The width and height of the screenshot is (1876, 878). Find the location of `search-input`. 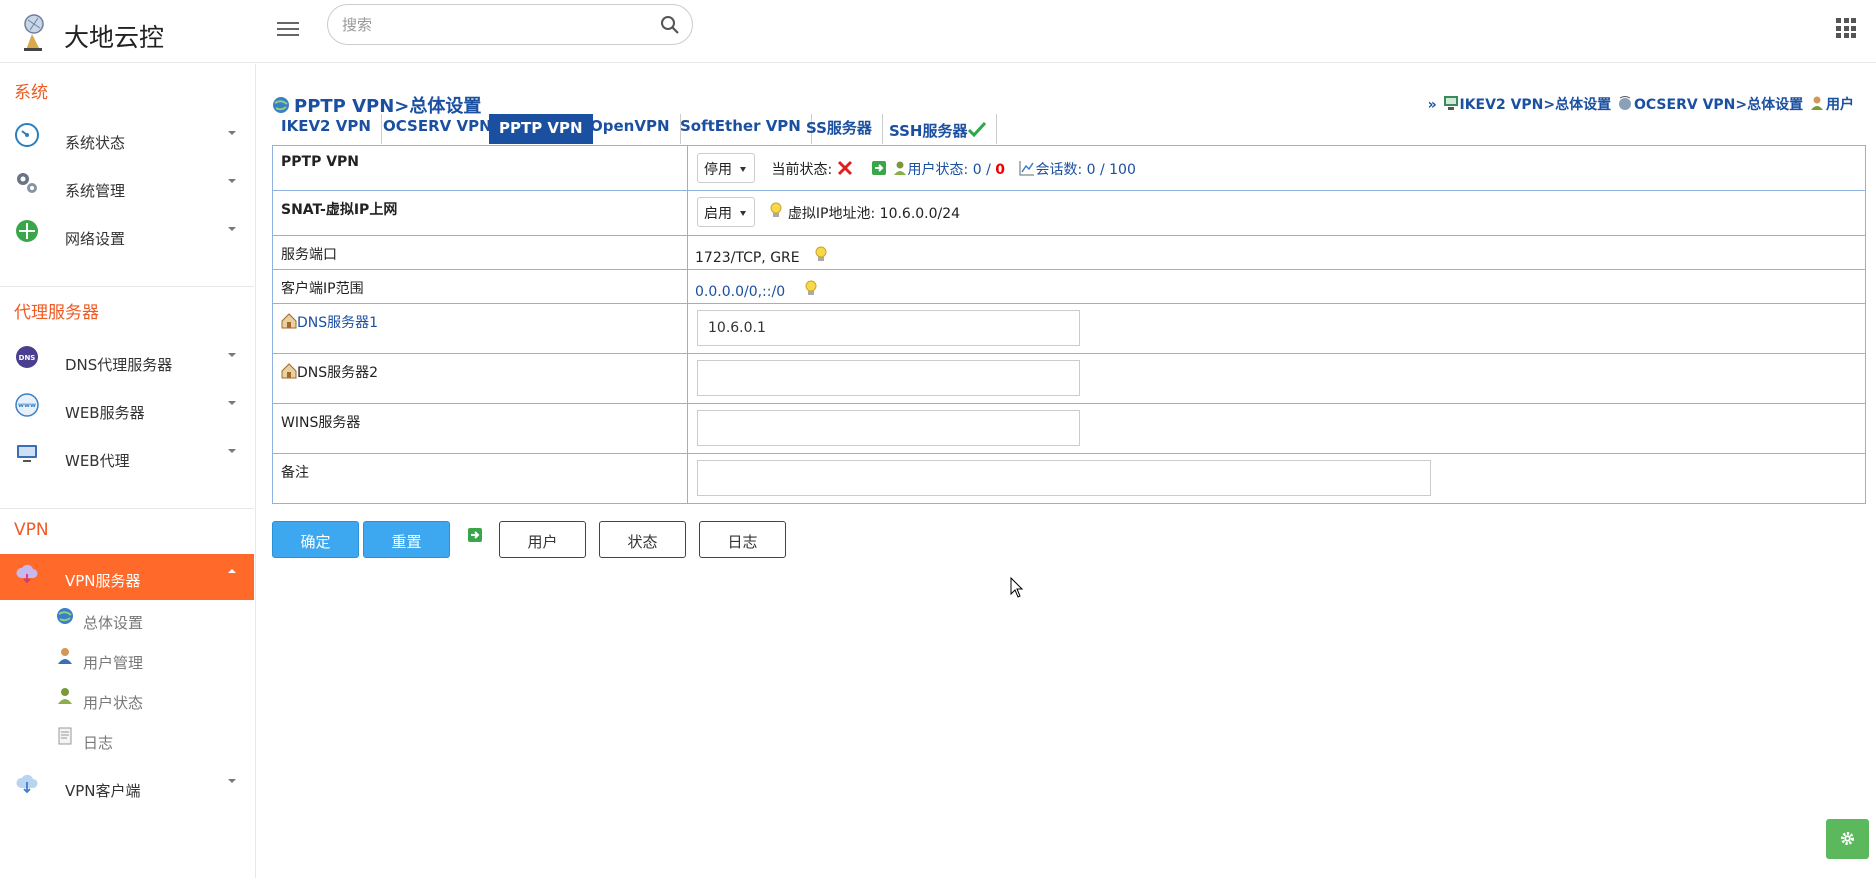

search-input is located at coordinates (492, 25).